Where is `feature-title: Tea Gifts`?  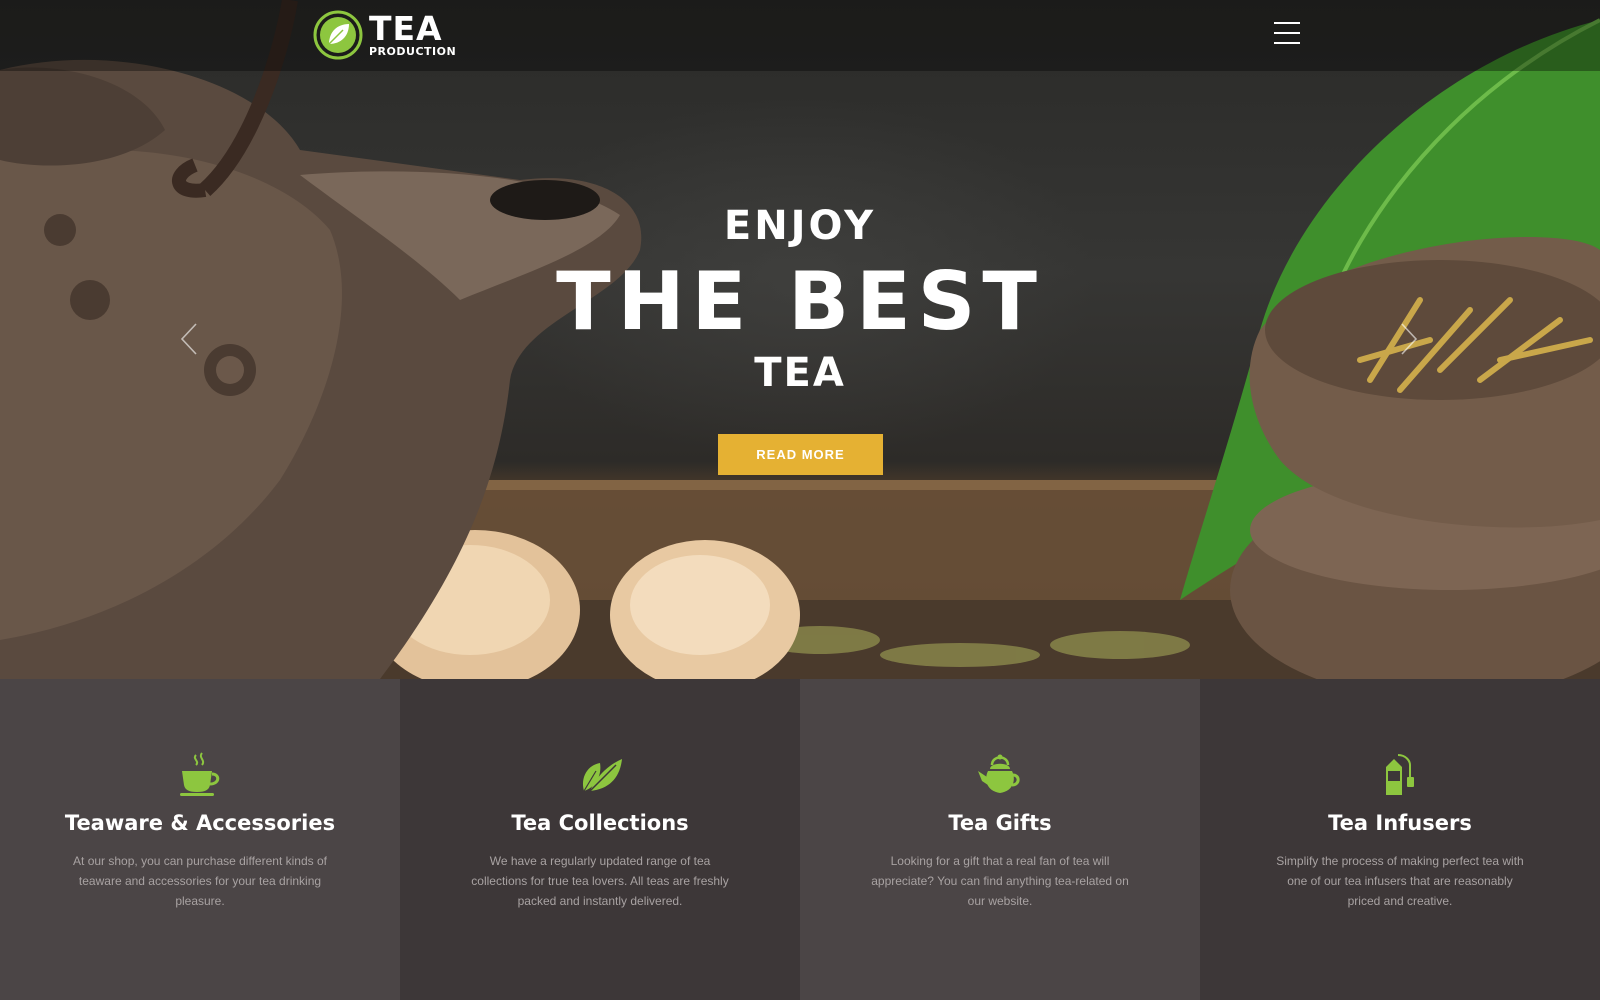
feature-title: Tea Gifts is located at coordinates (1000, 823).